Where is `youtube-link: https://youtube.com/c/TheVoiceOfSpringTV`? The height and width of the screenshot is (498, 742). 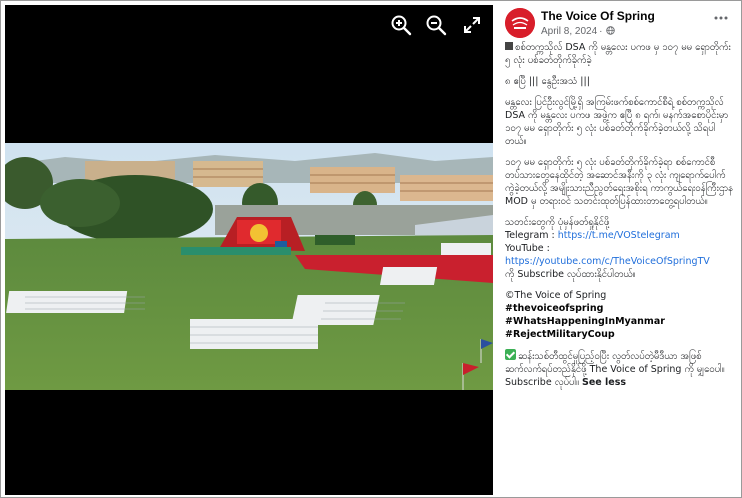 youtube-link: https://youtube.com/c/TheVoiceOfSpringTV is located at coordinates (619, 261).